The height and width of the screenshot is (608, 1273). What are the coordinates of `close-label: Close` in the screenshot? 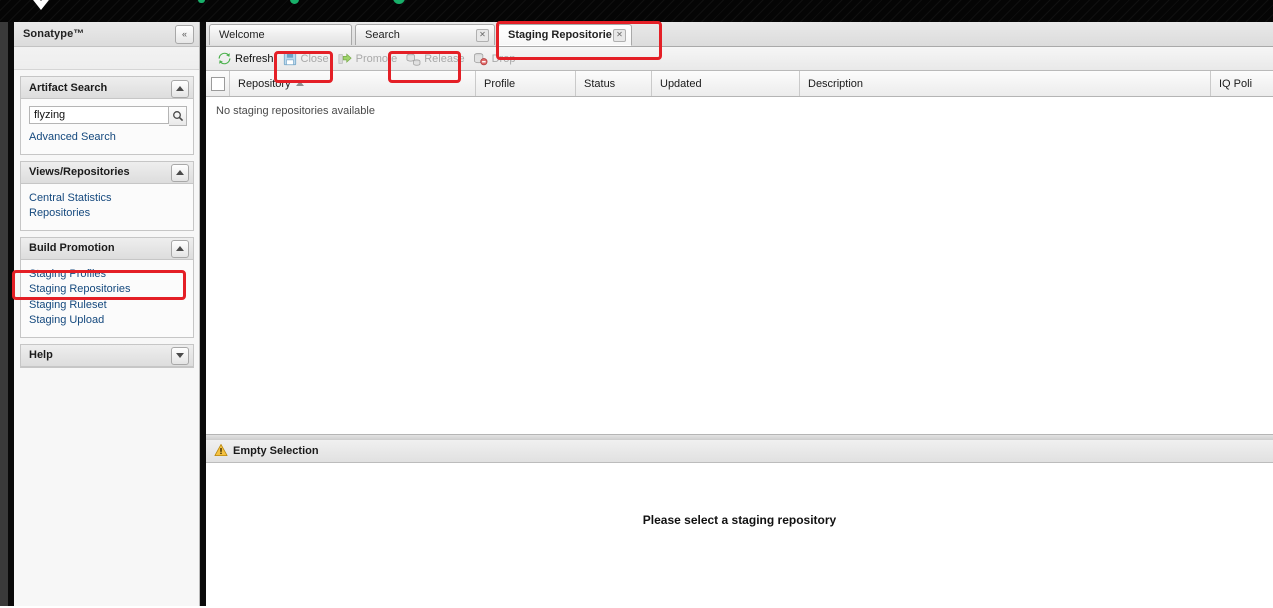 It's located at (314, 58).